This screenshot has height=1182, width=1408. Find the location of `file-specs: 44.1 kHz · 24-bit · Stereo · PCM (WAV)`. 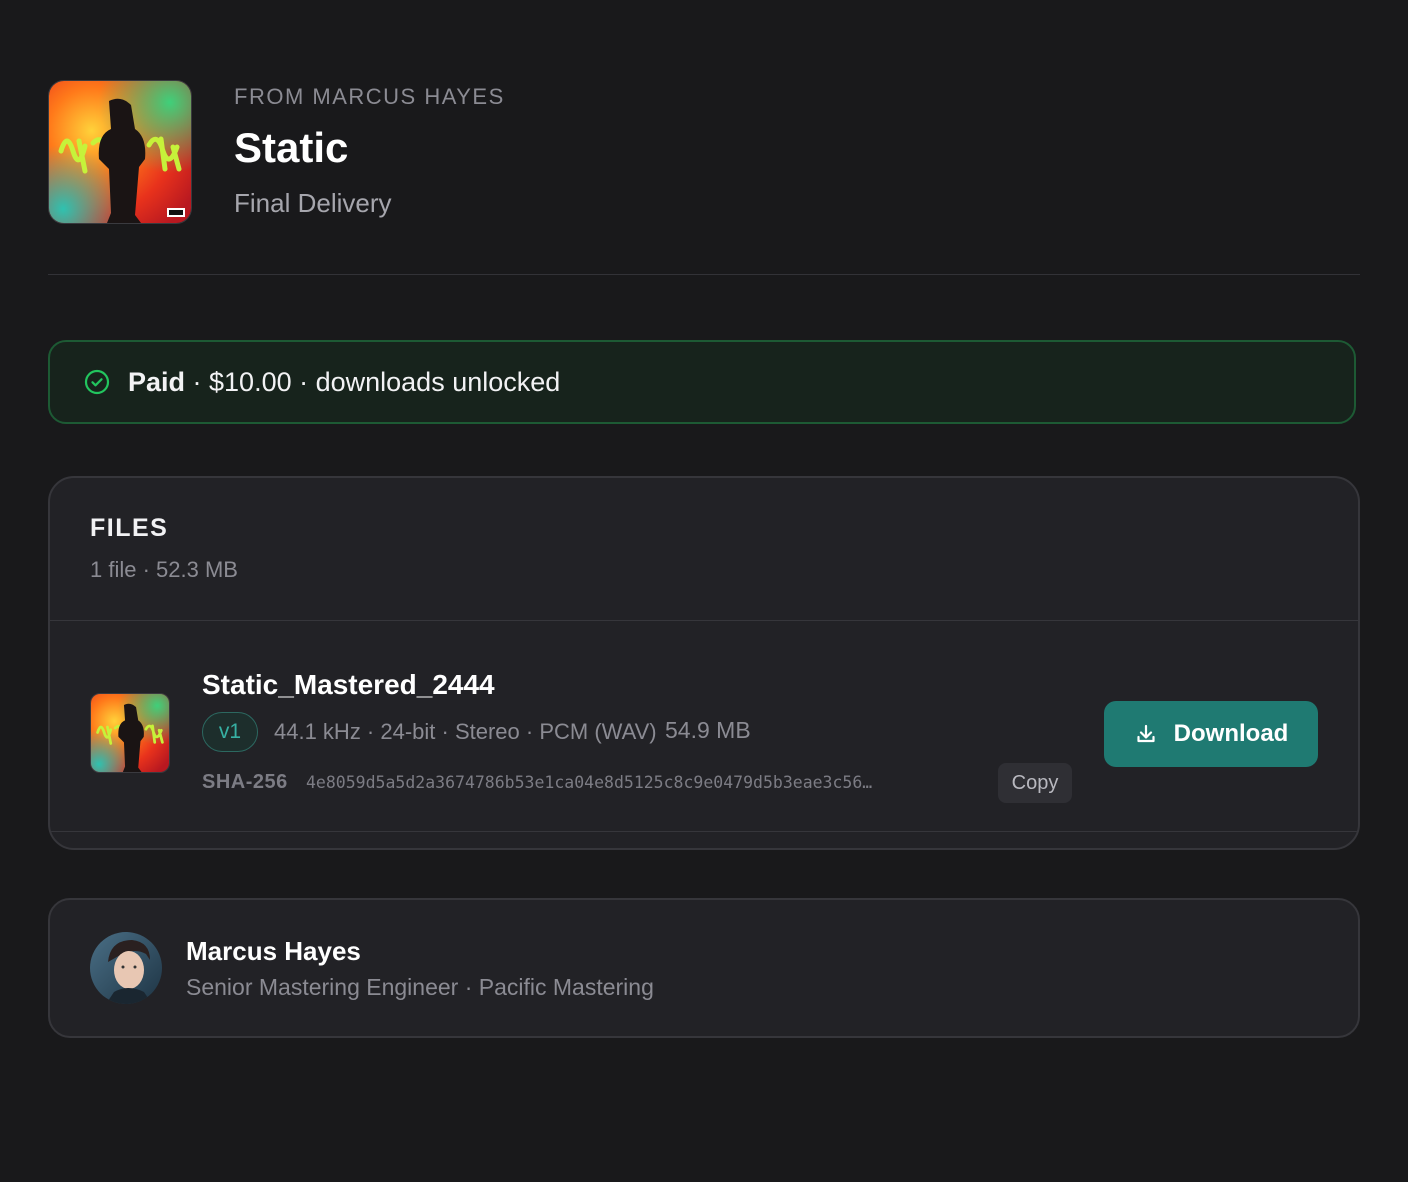

file-specs: 44.1 kHz · 24-bit · Stereo · PCM (WAV) is located at coordinates (465, 731).